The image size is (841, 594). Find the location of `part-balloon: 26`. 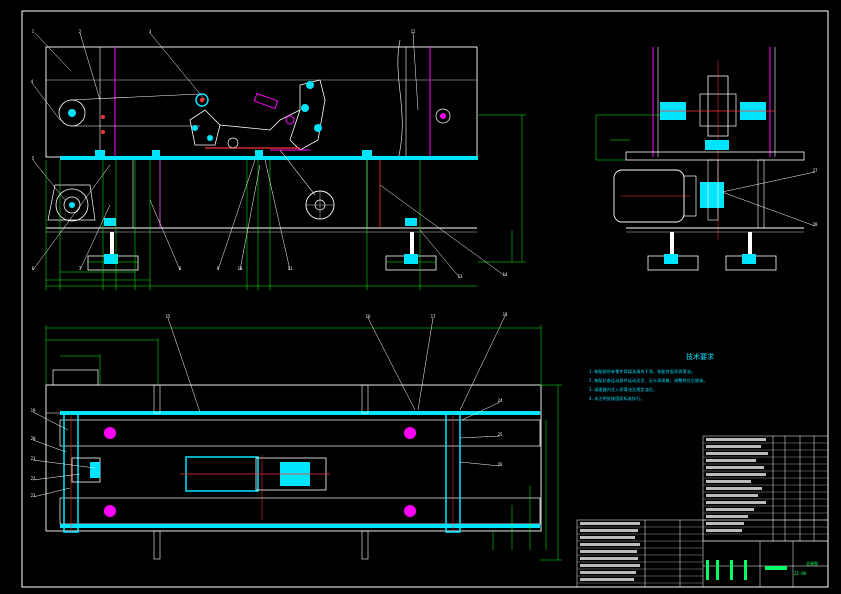

part-balloon: 26 is located at coordinates (500, 464).